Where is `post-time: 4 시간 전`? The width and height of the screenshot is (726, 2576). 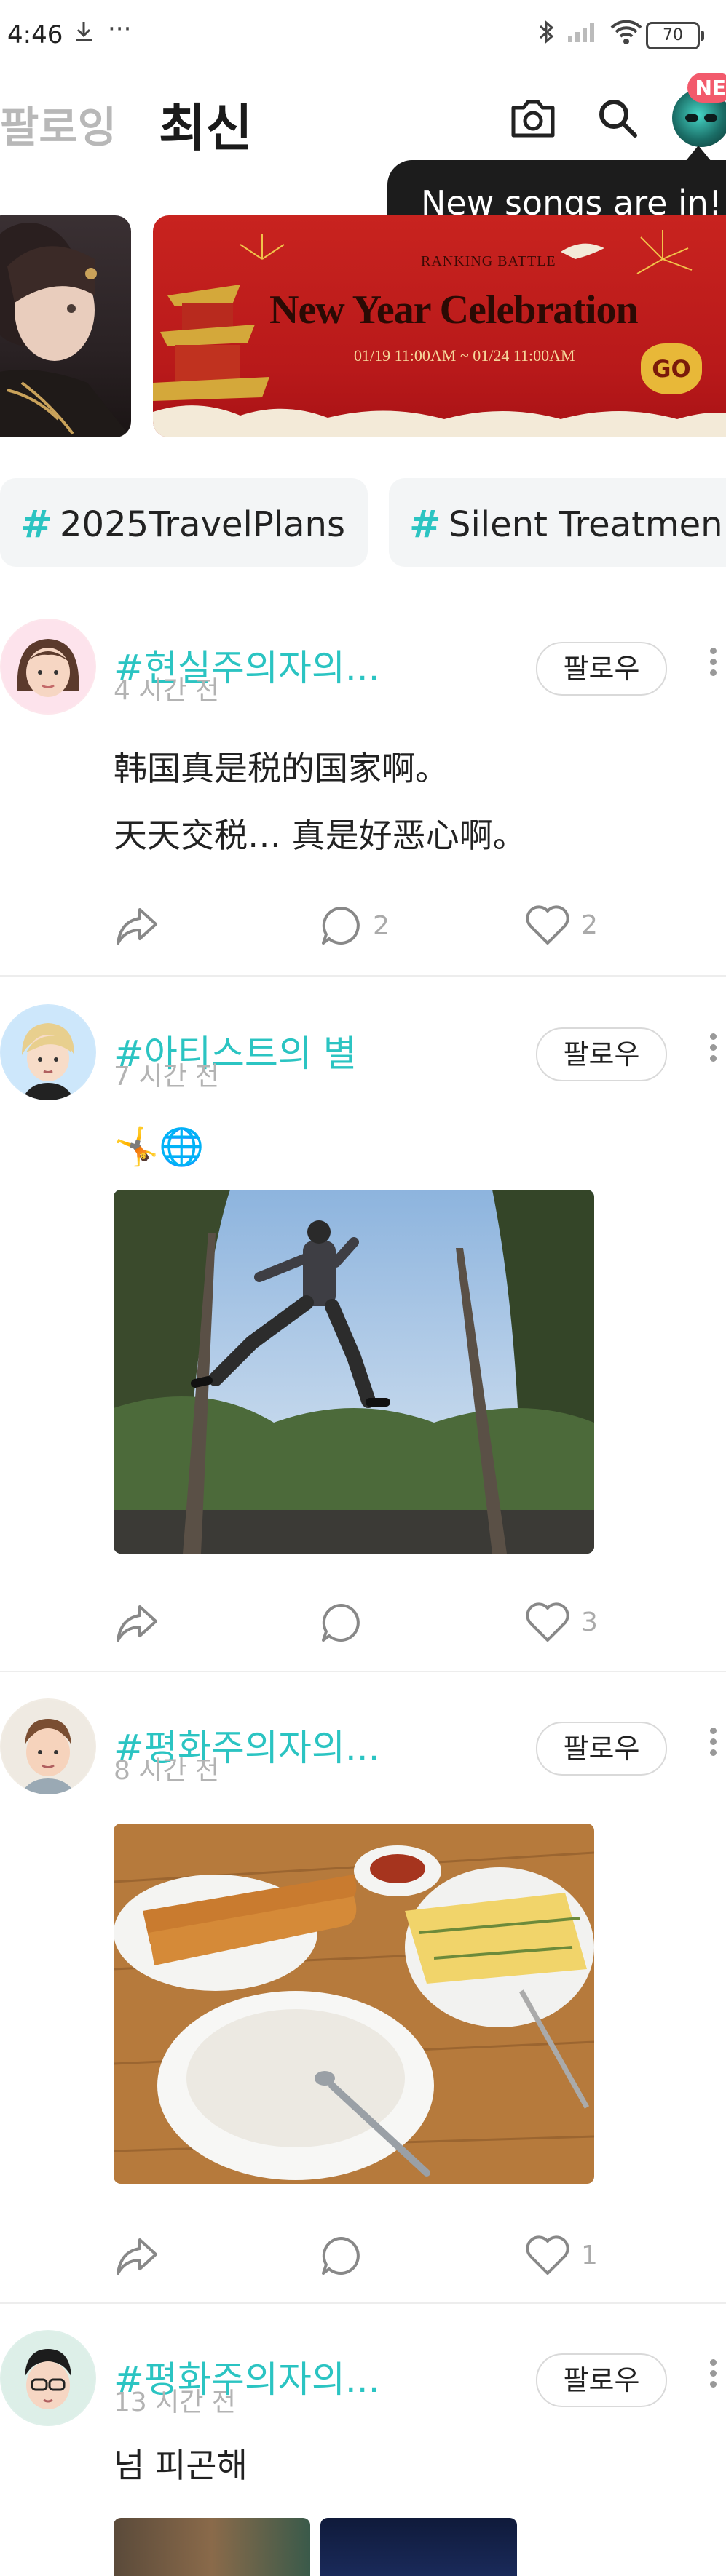
post-time: 4 시간 전 is located at coordinates (167, 691).